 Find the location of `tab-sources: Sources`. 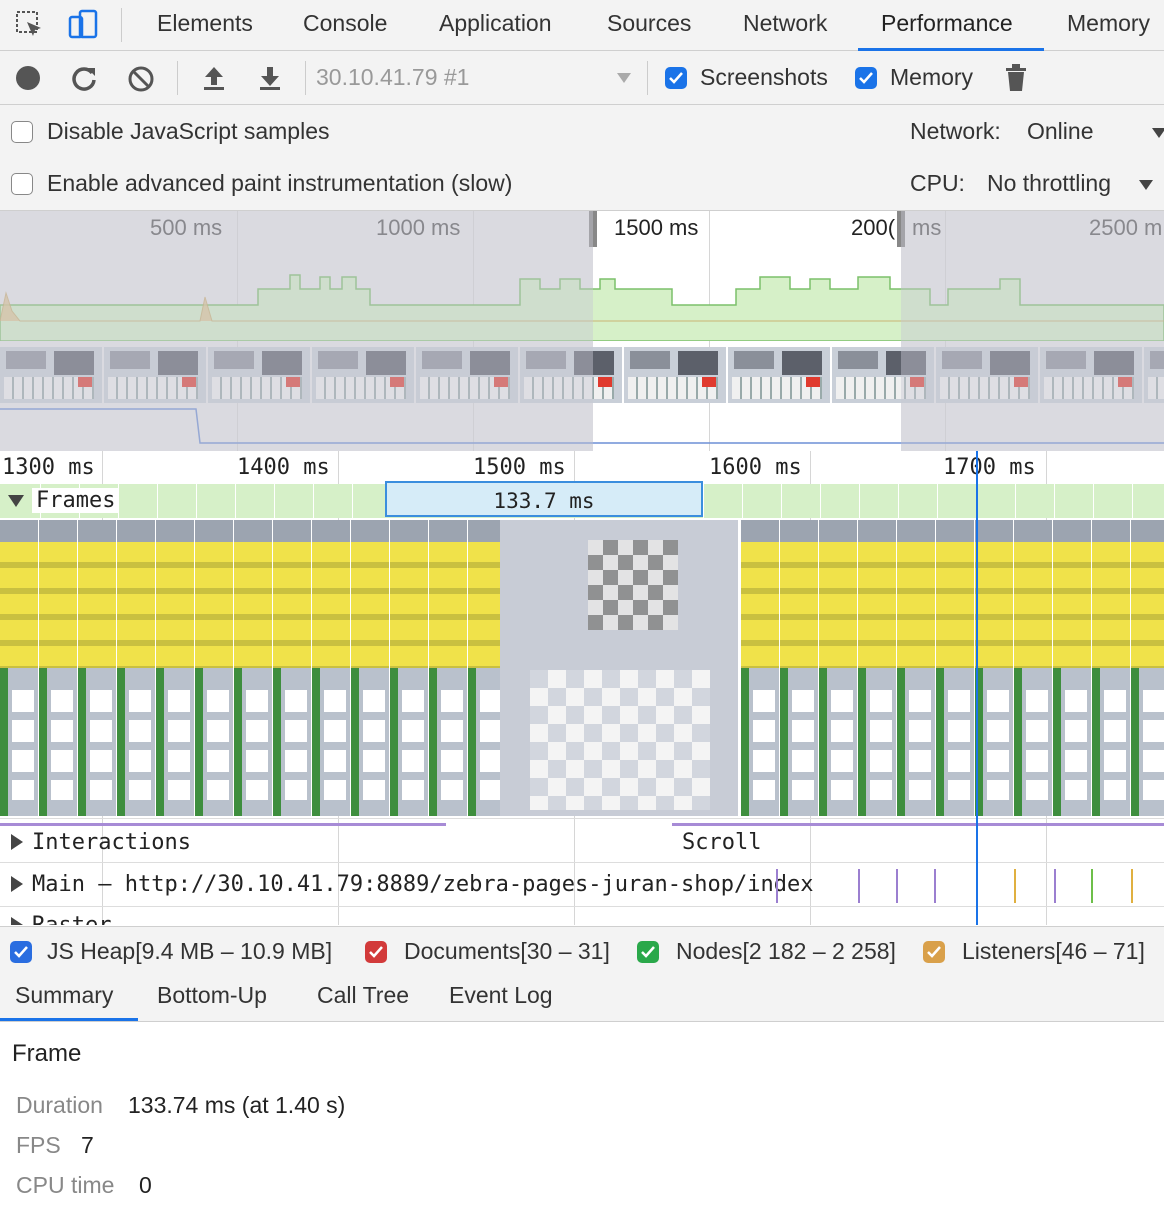

tab-sources: Sources is located at coordinates (649, 23).